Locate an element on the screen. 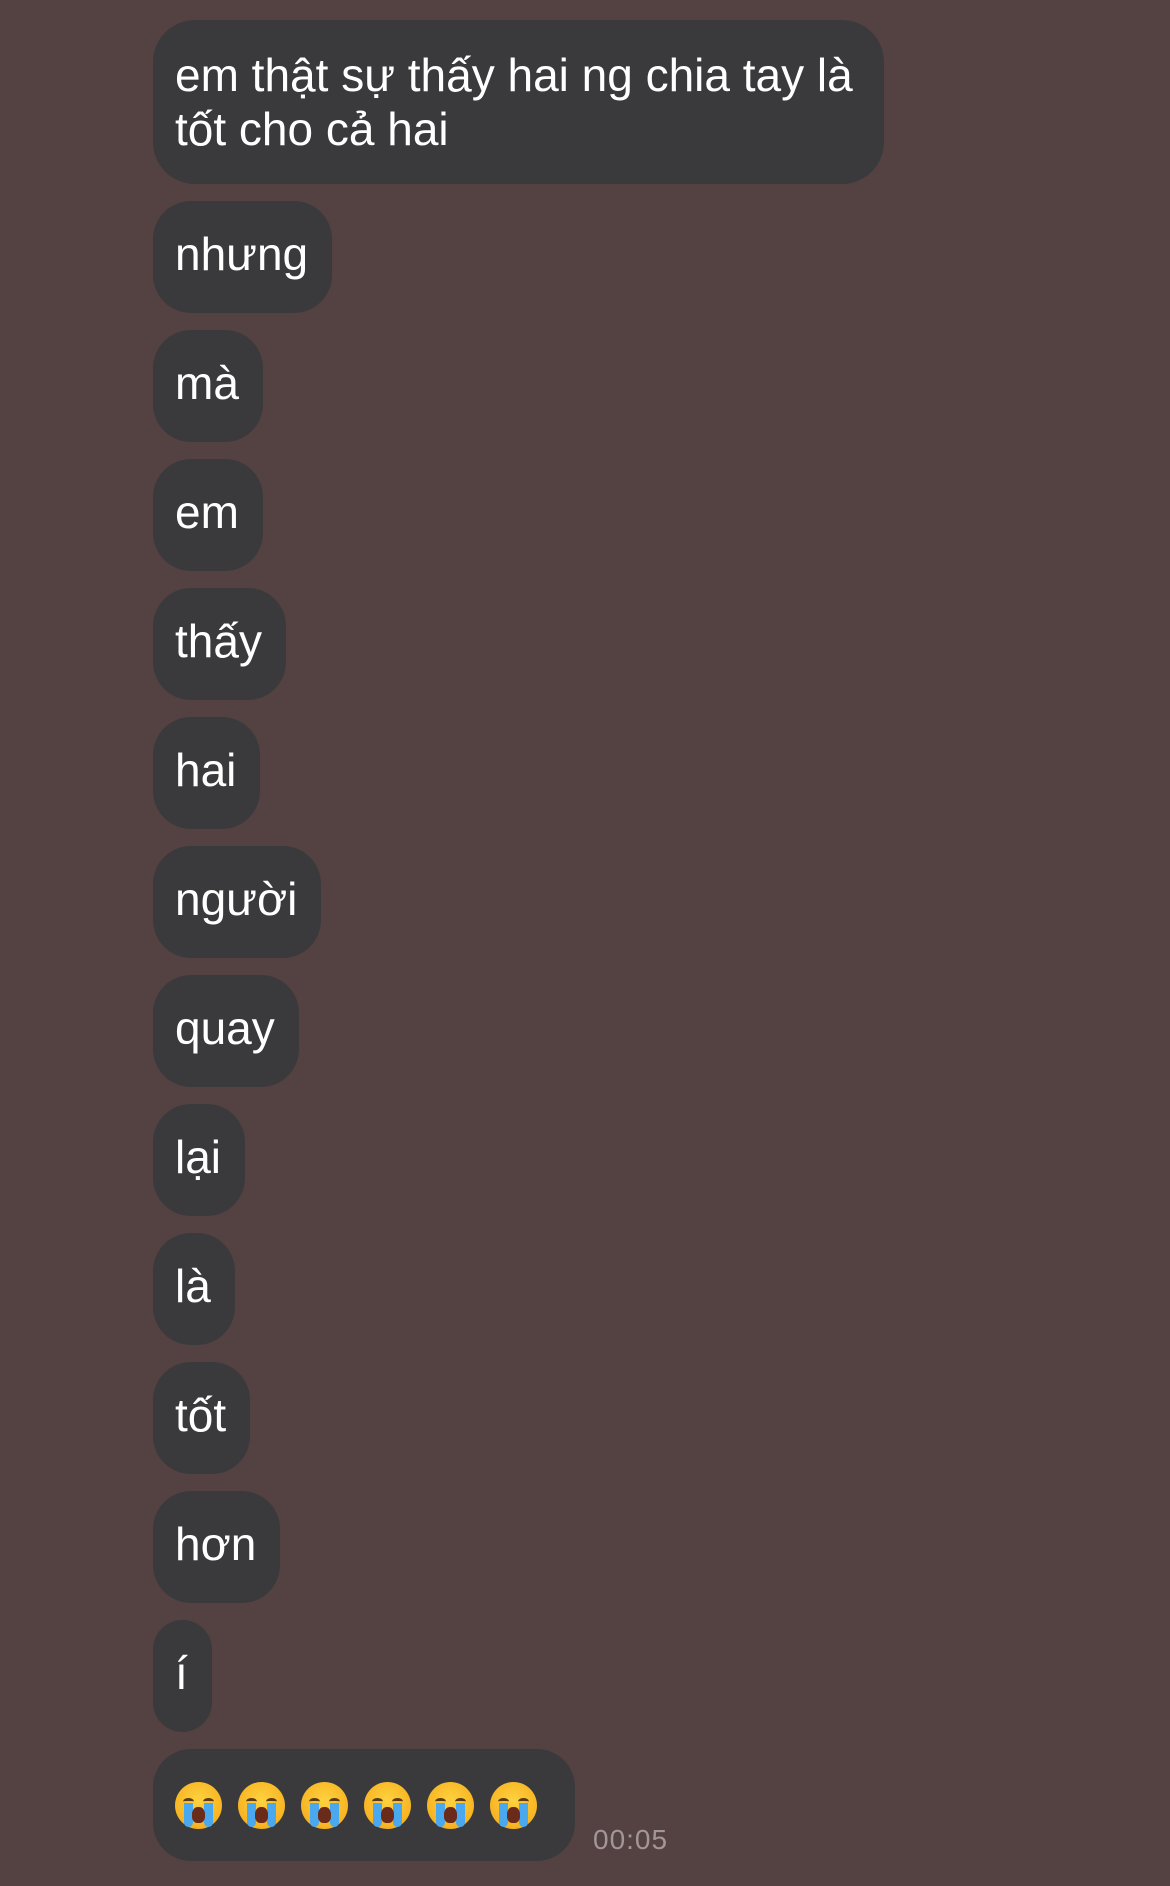 Image resolution: width=1170 pixels, height=1886 pixels. message-bubble: hai is located at coordinates (207, 773).